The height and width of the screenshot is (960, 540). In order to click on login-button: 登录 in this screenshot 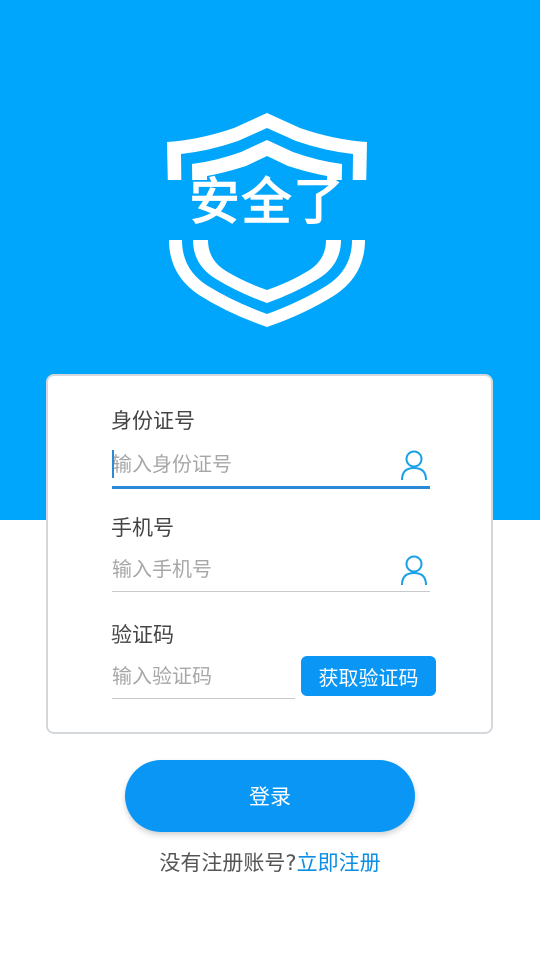, I will do `click(270, 796)`.